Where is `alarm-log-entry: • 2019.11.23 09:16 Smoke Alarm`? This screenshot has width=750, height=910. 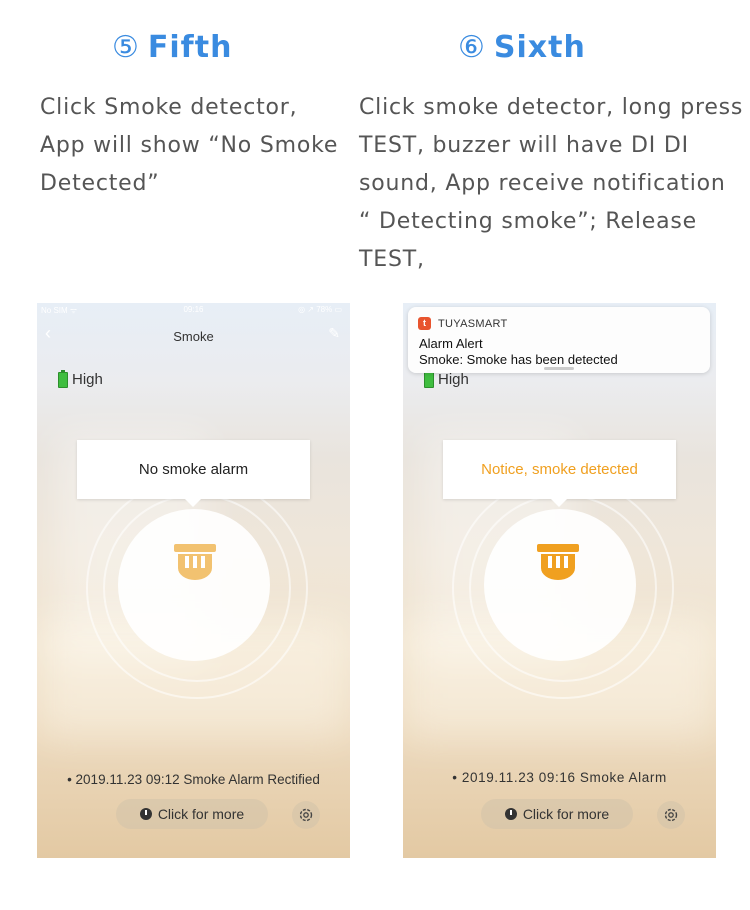
alarm-log-entry: • 2019.11.23 09:16 Smoke Alarm is located at coordinates (559, 777).